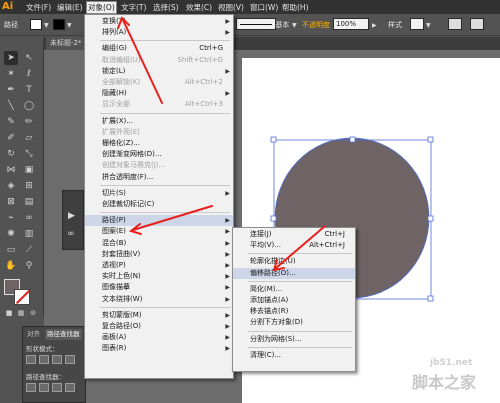  Describe the element at coordinates (159, 315) in the screenshot. I see `object_menu-item: 剪切蒙版(M) ▶` at that location.